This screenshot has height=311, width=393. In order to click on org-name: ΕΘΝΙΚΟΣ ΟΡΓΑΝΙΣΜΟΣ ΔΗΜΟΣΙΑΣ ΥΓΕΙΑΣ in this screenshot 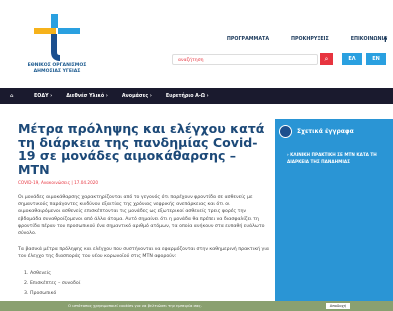, I will do `click(57, 69)`.